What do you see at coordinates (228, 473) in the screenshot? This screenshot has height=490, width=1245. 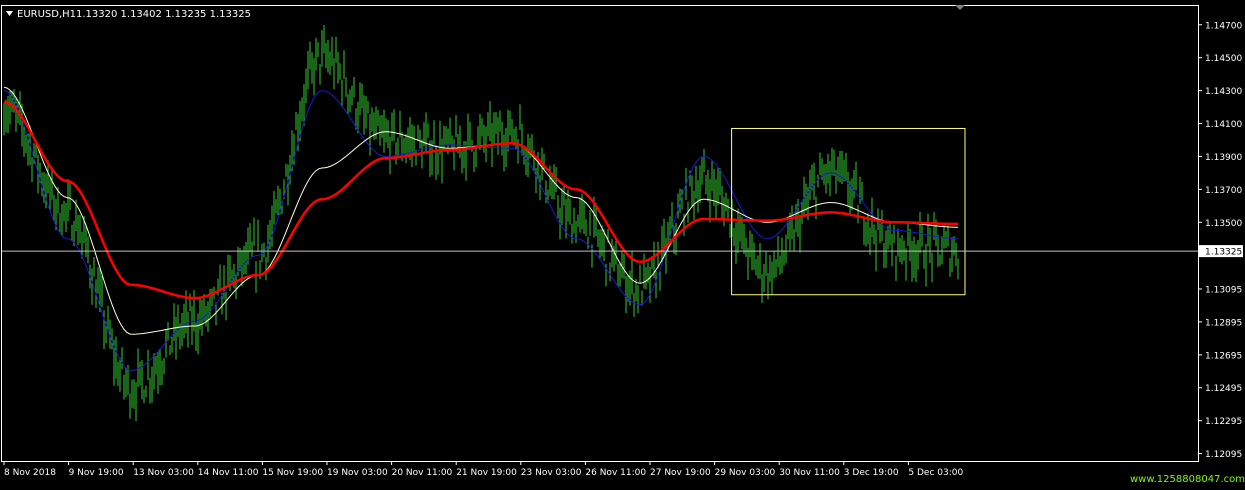 I see `time-tick-label-3: 14 Nov 11:00` at bounding box center [228, 473].